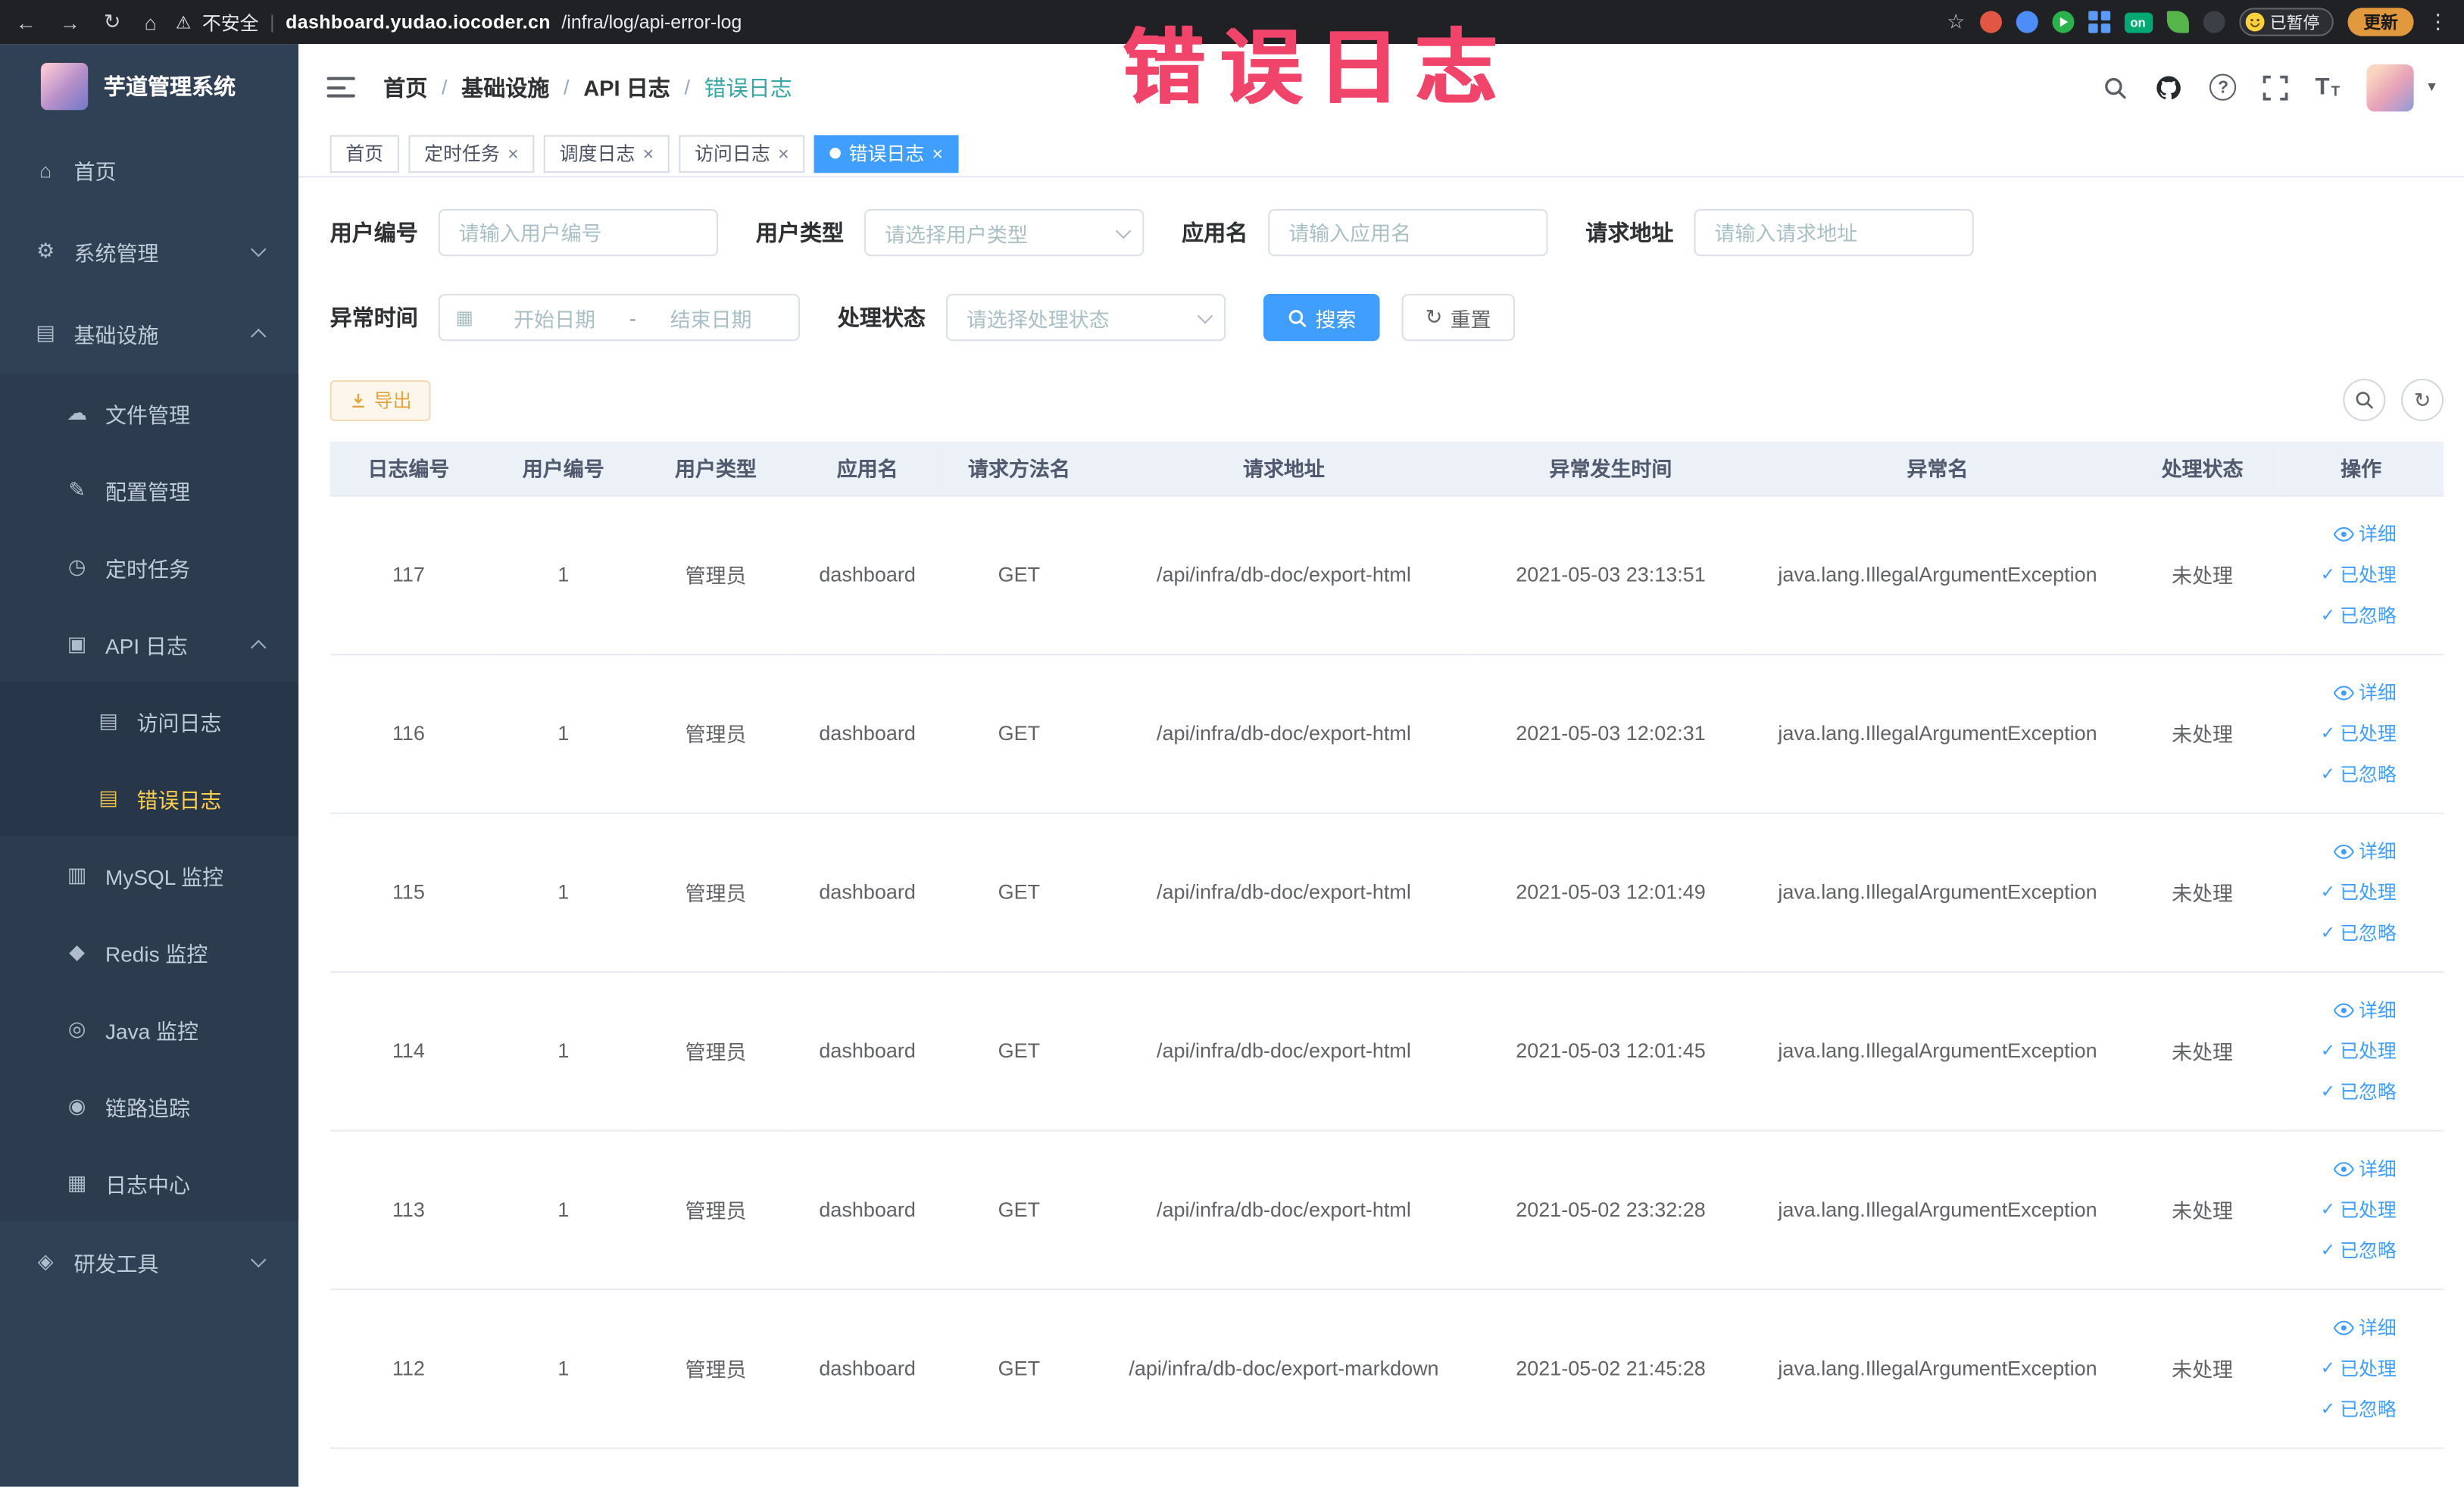 Image resolution: width=2464 pixels, height=1487 pixels. I want to click on sidebar-item-access-log: ▤ 访问日志, so click(149, 721).